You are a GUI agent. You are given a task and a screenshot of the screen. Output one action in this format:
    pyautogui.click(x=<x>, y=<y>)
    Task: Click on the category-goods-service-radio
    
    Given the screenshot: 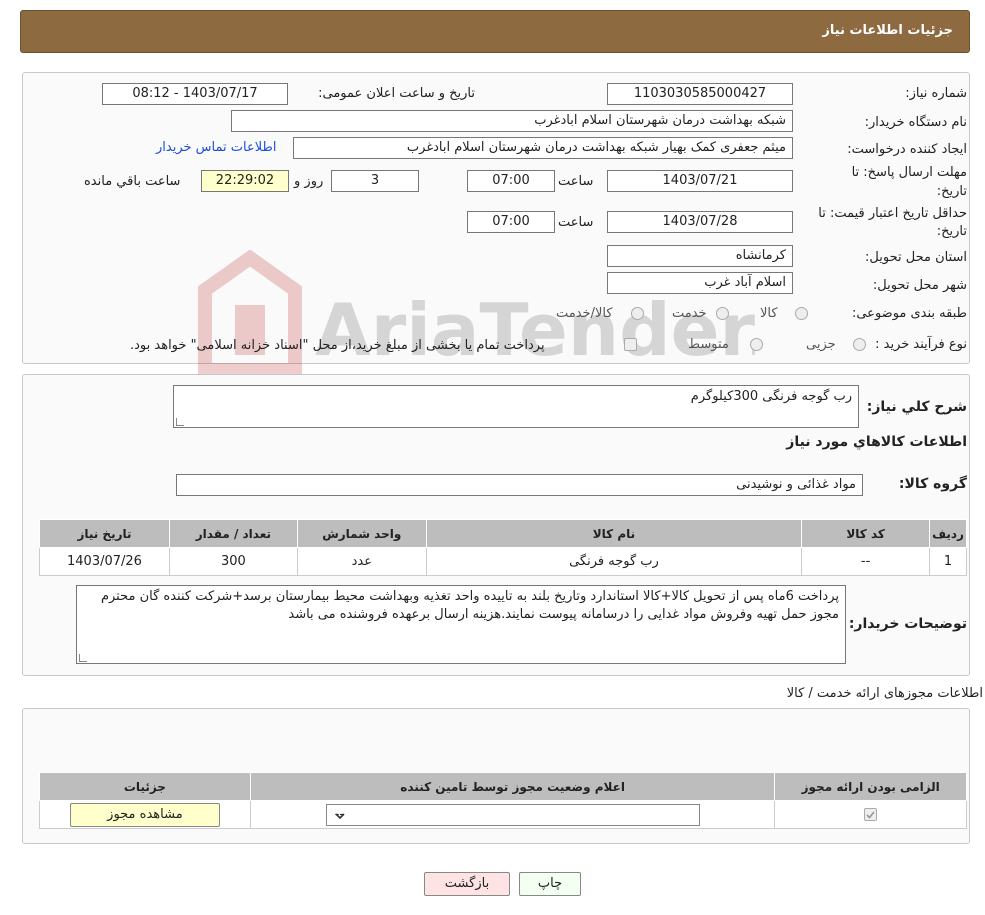 What is the action you would take?
    pyautogui.click(x=637, y=313)
    